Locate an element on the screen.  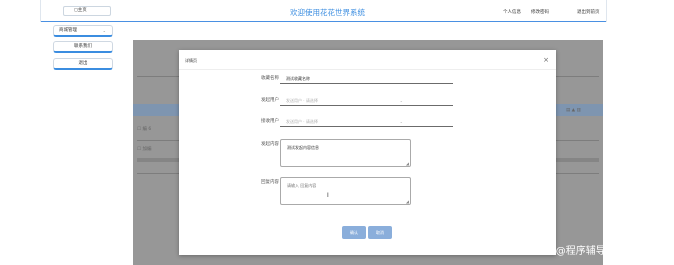
reply-content-placeholder: 请输入 回复内容 is located at coordinates (302, 185).